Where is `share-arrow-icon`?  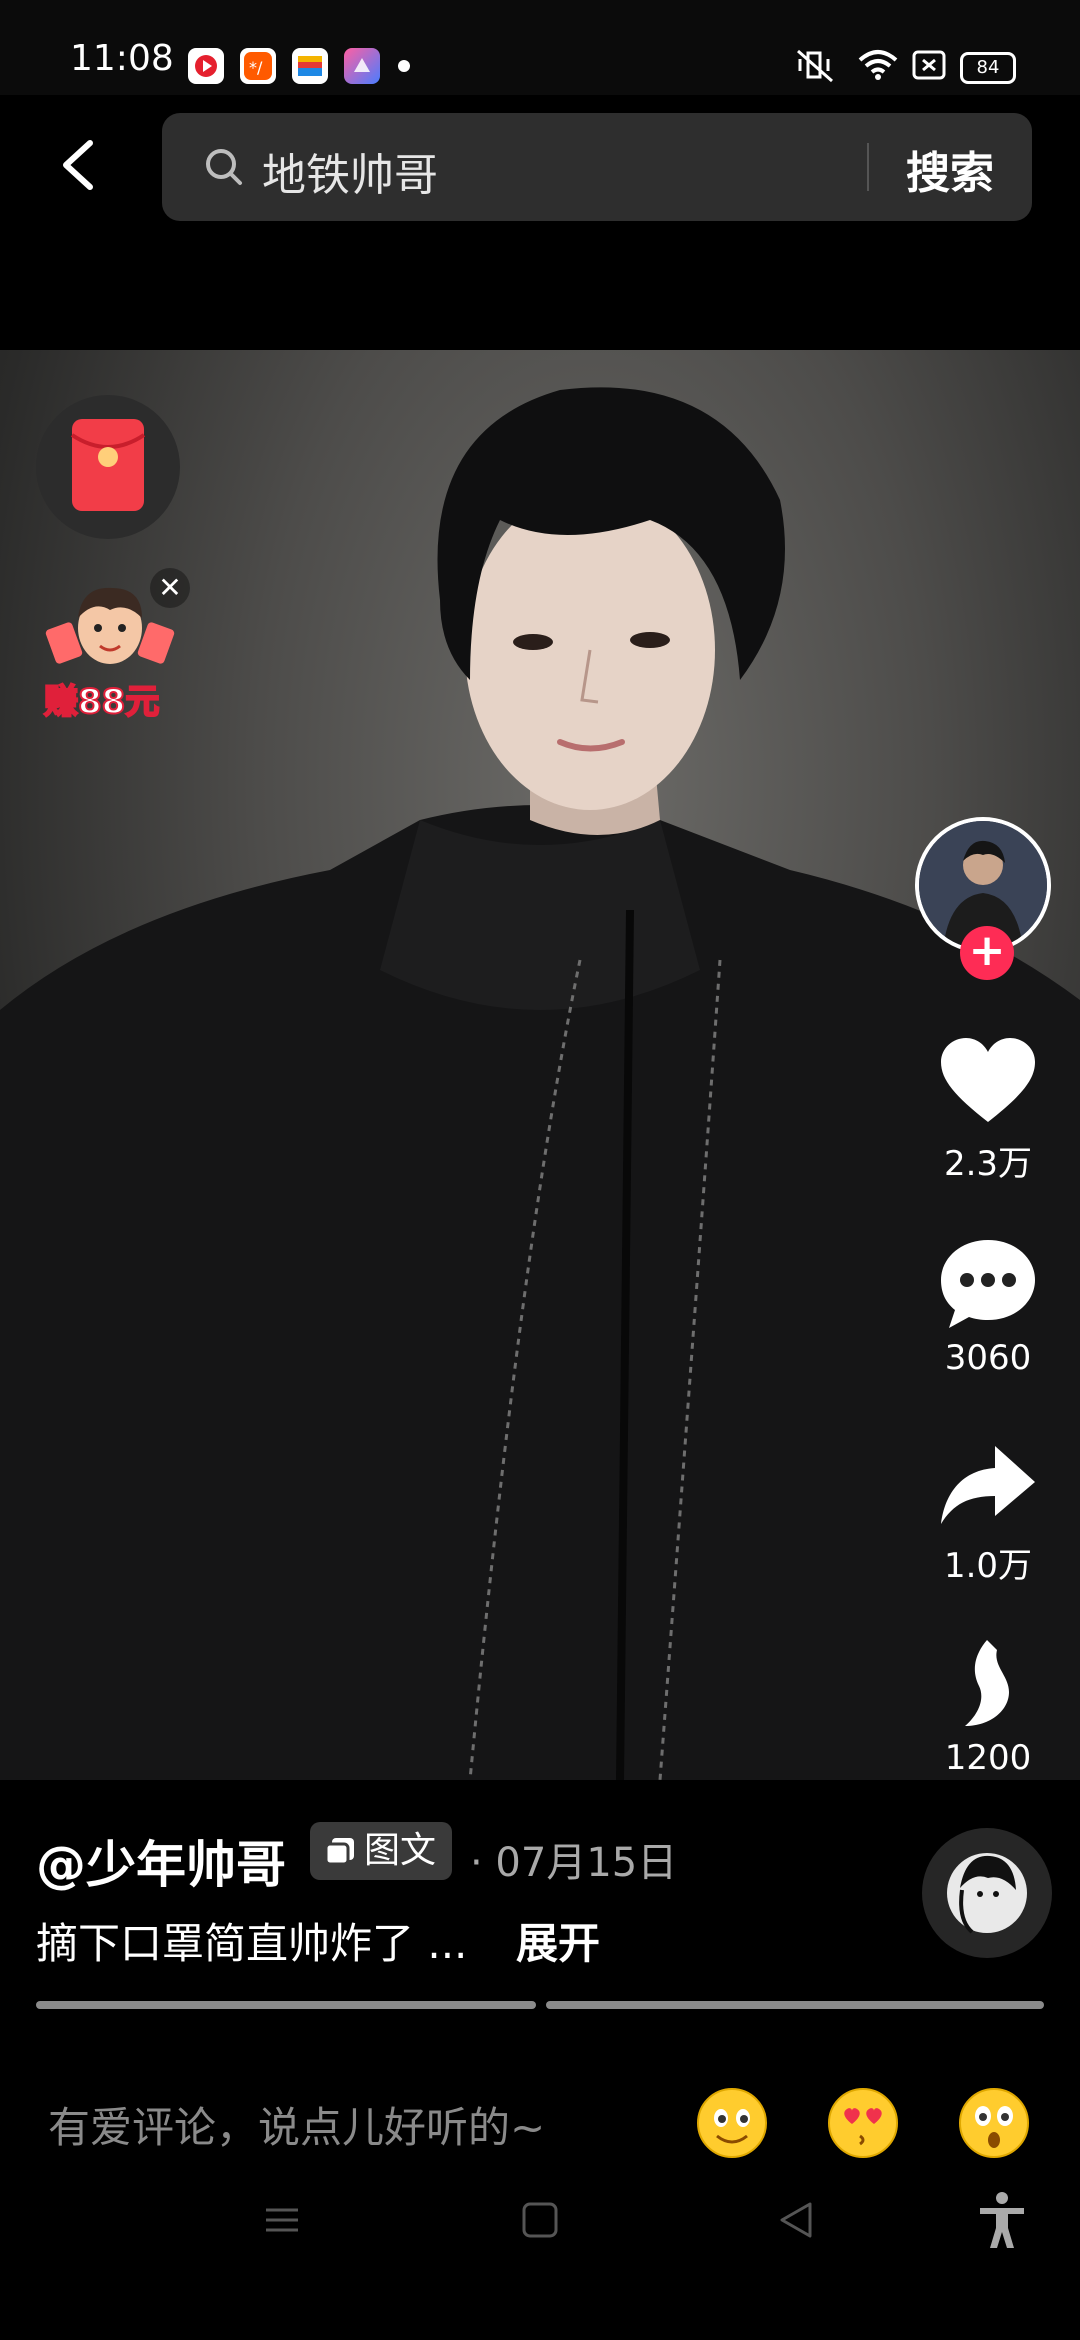
share-arrow-icon is located at coordinates (988, 1486).